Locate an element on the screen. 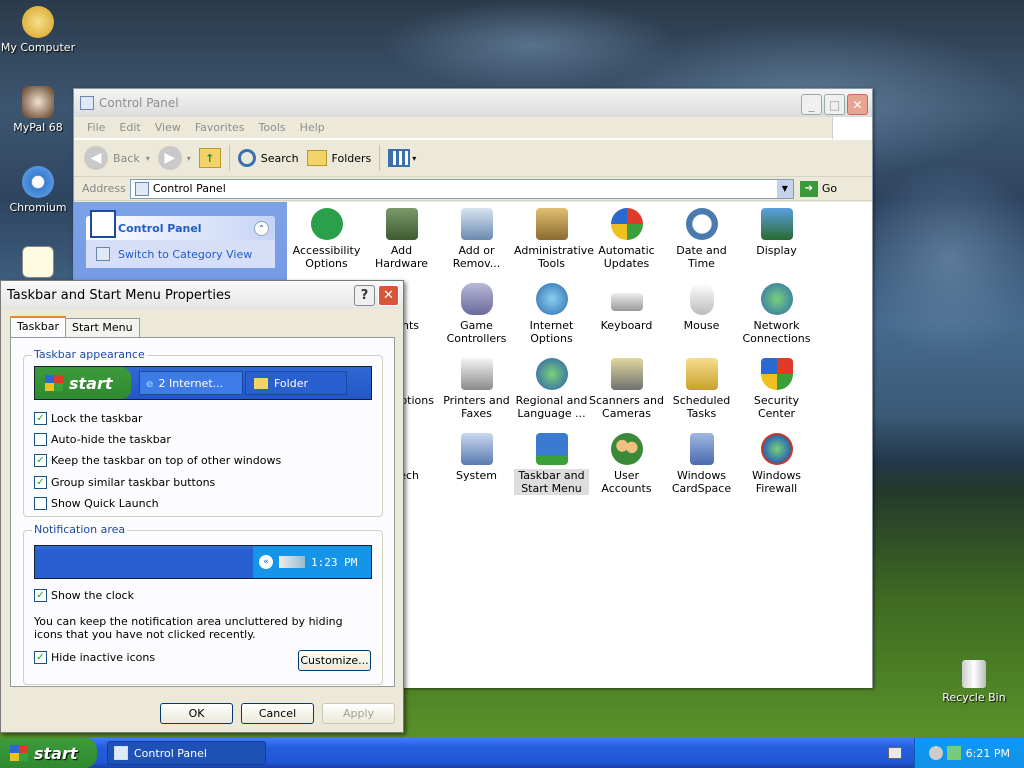 This screenshot has height=768, width=1024. cancel-button: Cancel is located at coordinates (277, 713).